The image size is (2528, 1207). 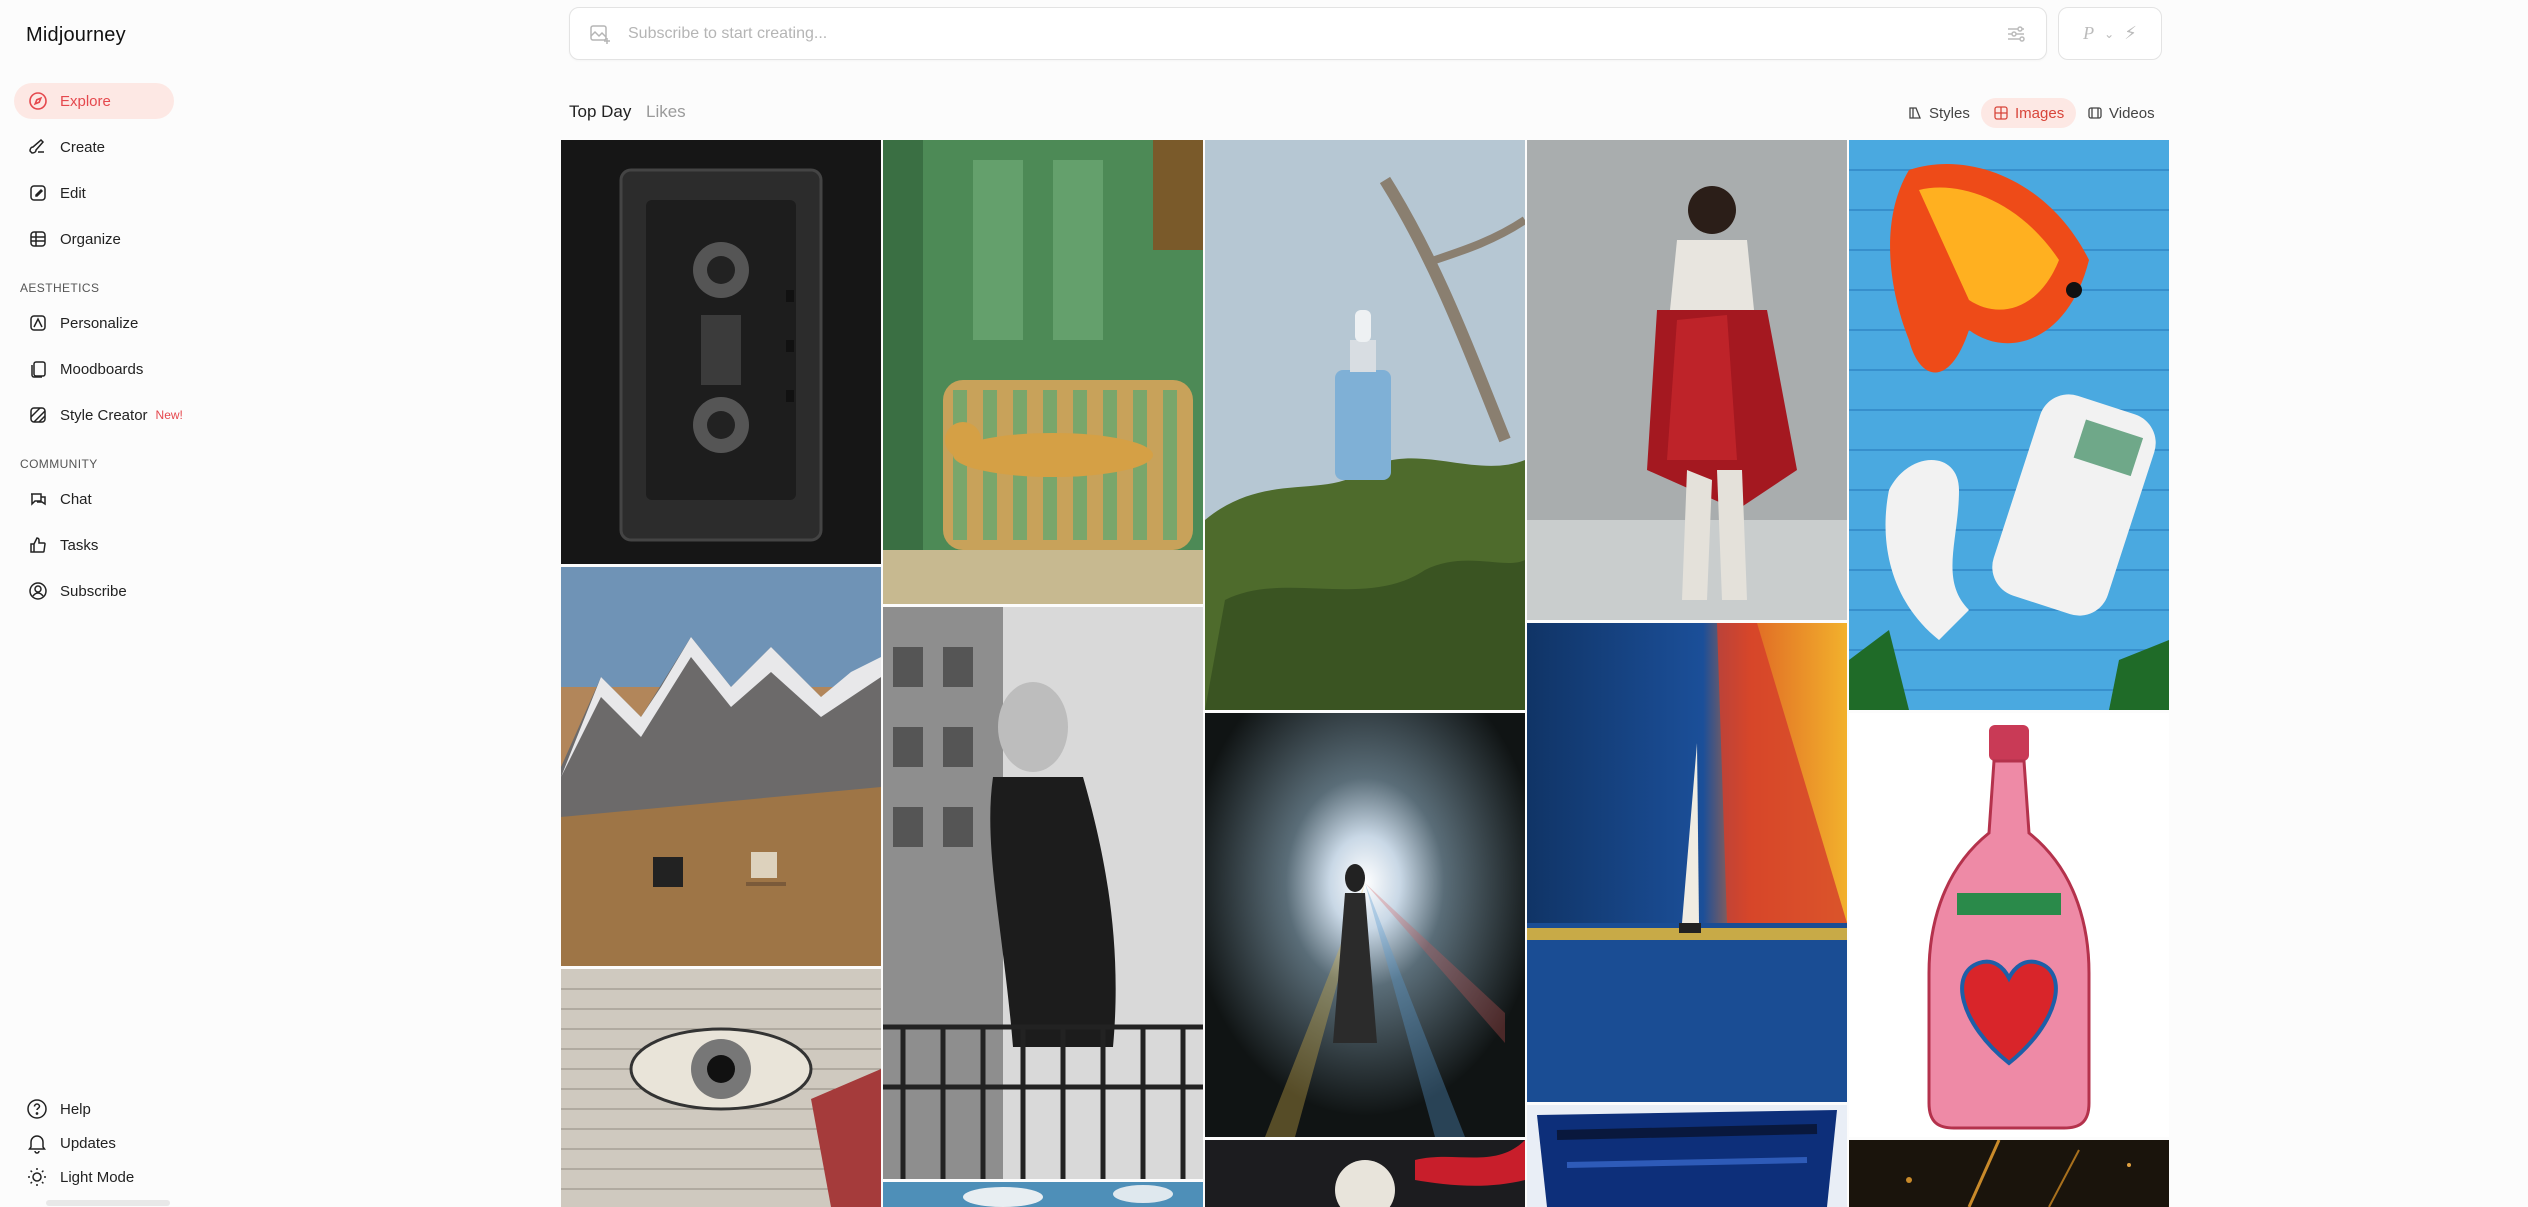 I want to click on sidebar: Midjourney Explore Create Edit Organize, so click(x=95, y=603).